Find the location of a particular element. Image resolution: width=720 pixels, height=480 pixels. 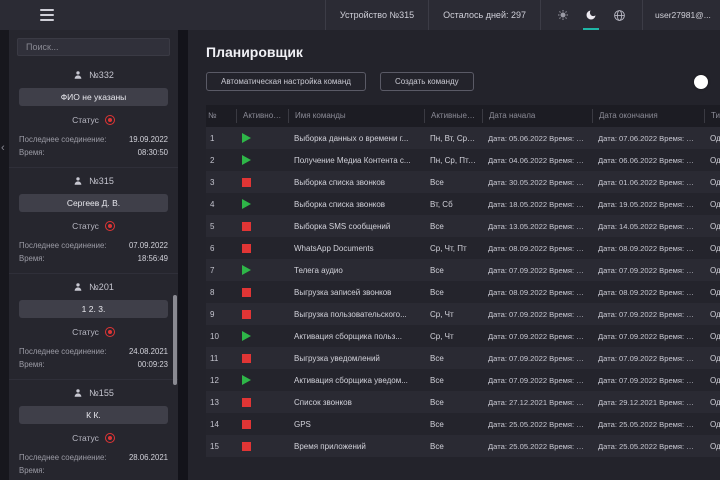

command-name: Выборка списка звонков is located at coordinates (340, 182).